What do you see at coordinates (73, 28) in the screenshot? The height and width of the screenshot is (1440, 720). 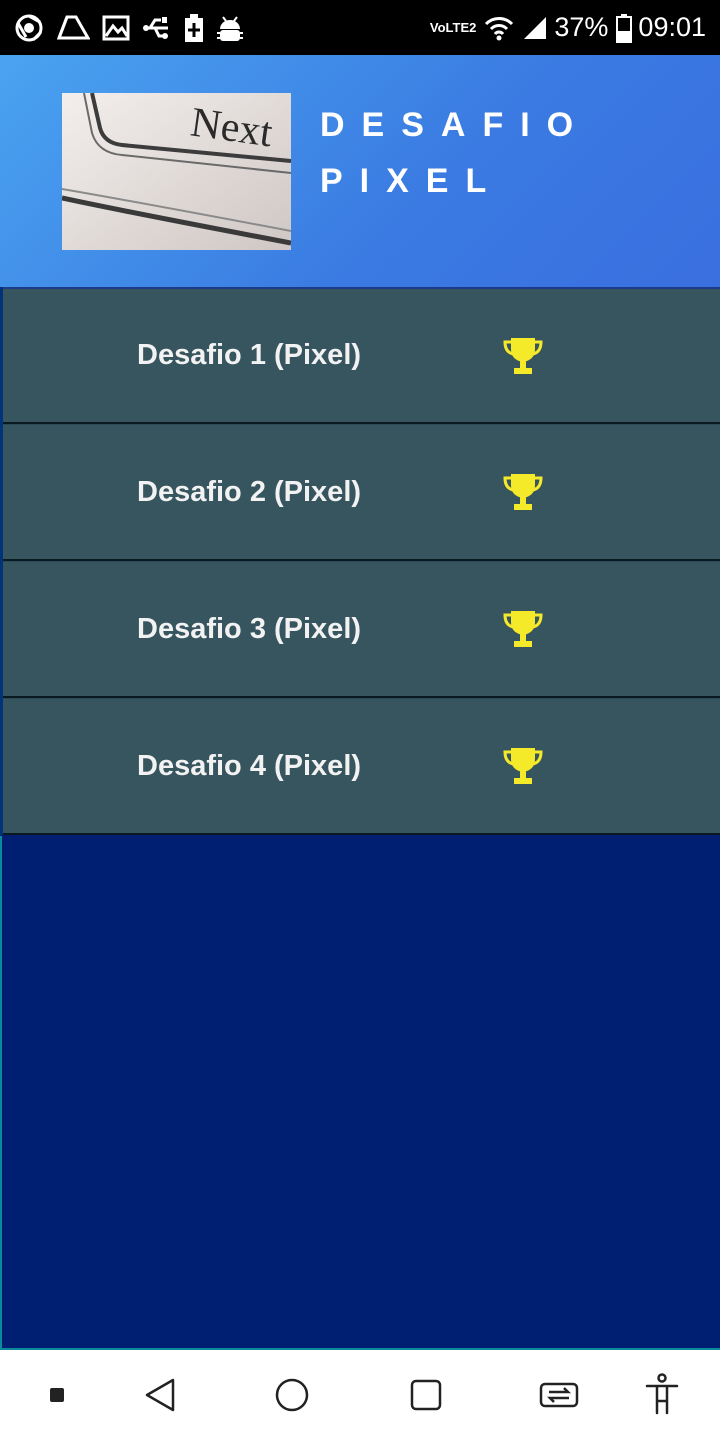 I see `drive-icon` at bounding box center [73, 28].